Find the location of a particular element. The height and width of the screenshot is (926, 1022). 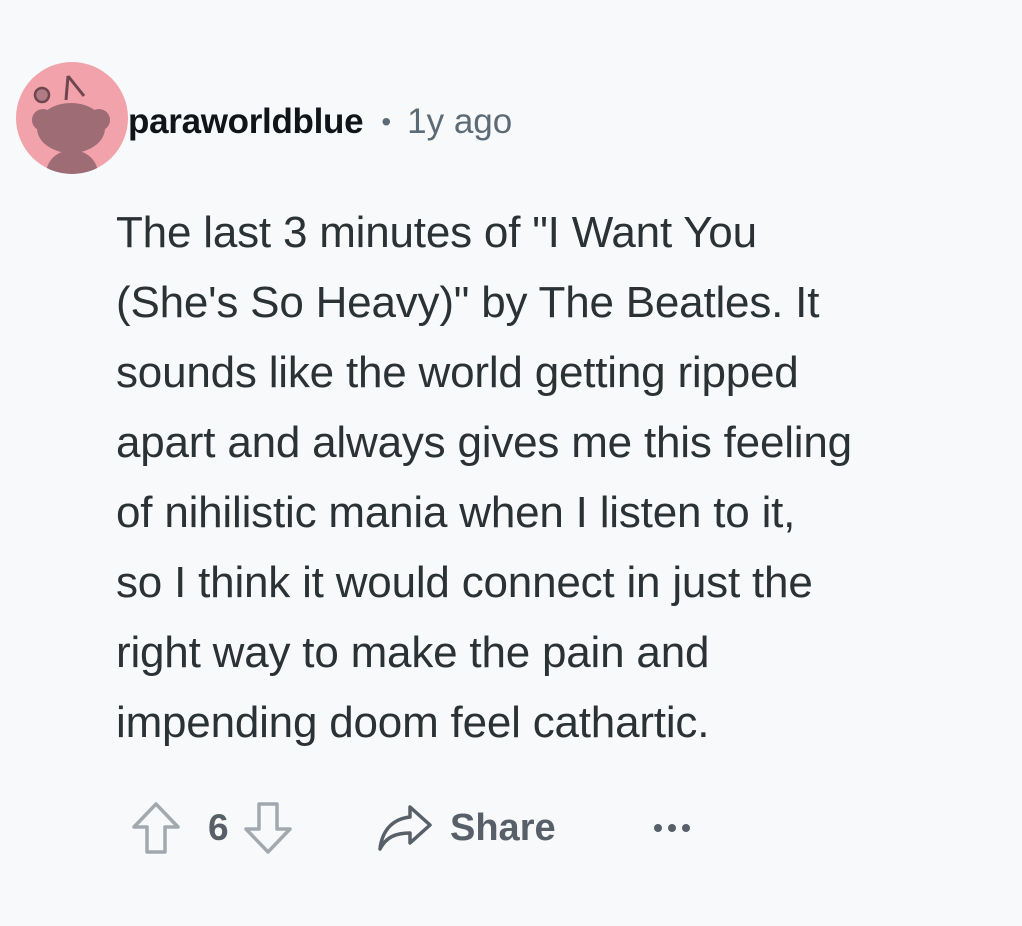

arrow-up-outline-icon is located at coordinates (156, 828).